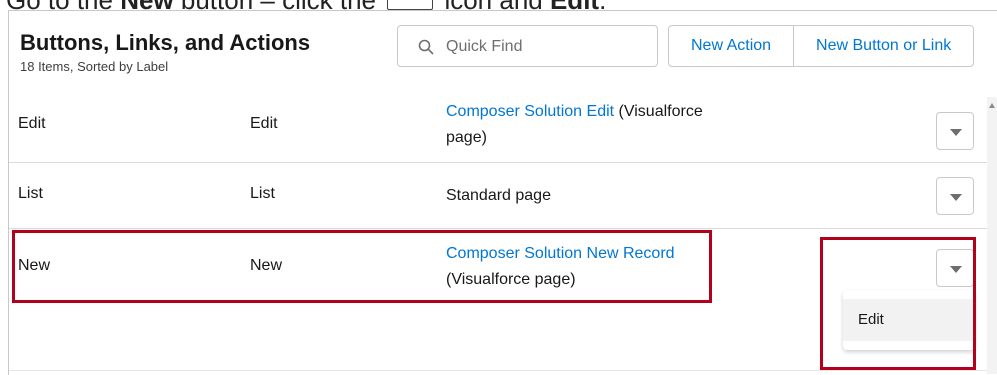 This screenshot has width=997, height=375. Describe the element at coordinates (30, 193) in the screenshot. I see `row-label: List` at that location.